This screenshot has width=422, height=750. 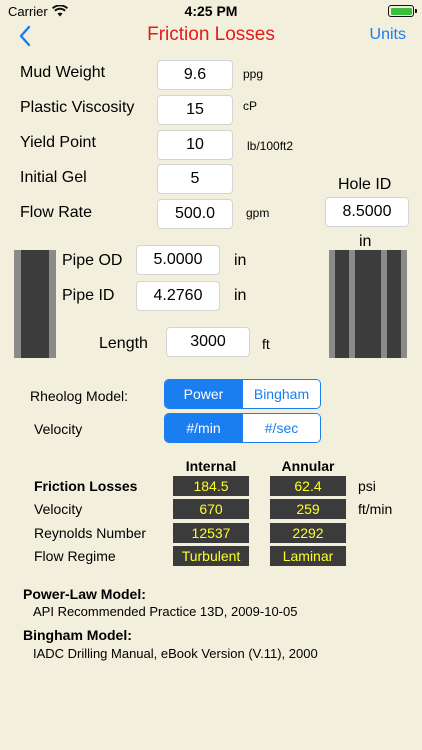 I want to click on page-title: Friction Losses, so click(x=211, y=34).